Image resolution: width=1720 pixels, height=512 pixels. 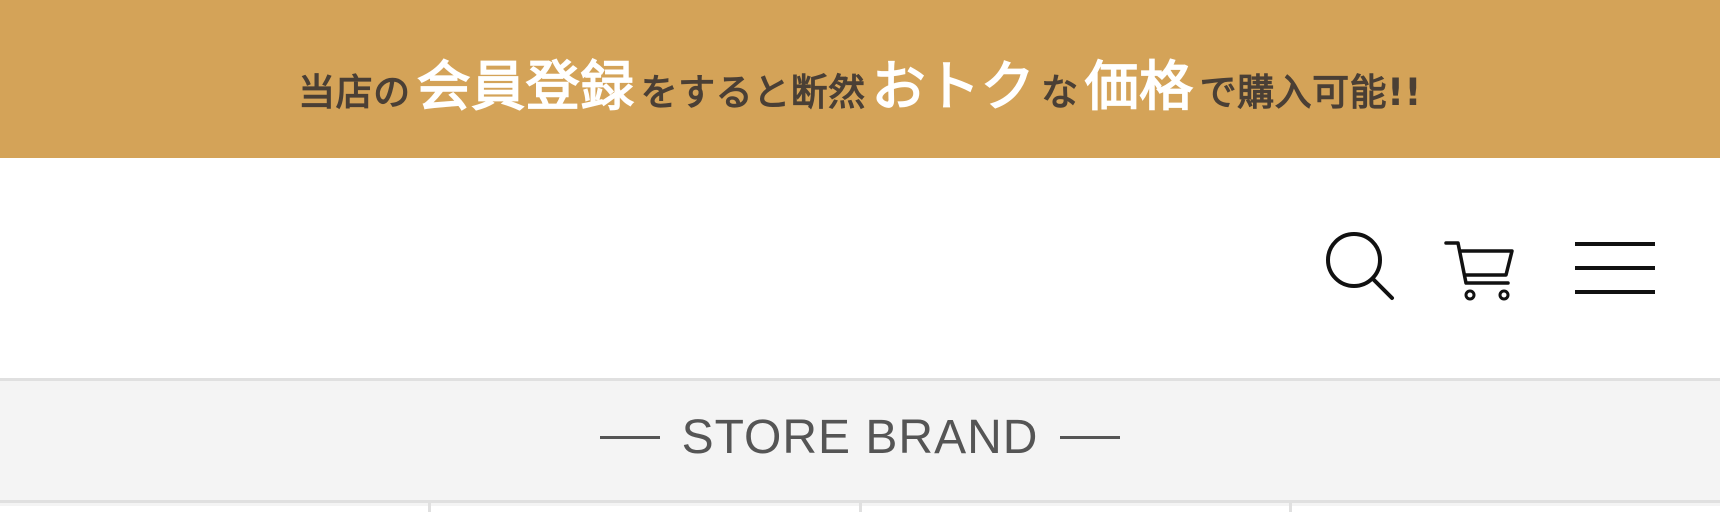 I want to click on cart-icon, so click(x=1479, y=271).